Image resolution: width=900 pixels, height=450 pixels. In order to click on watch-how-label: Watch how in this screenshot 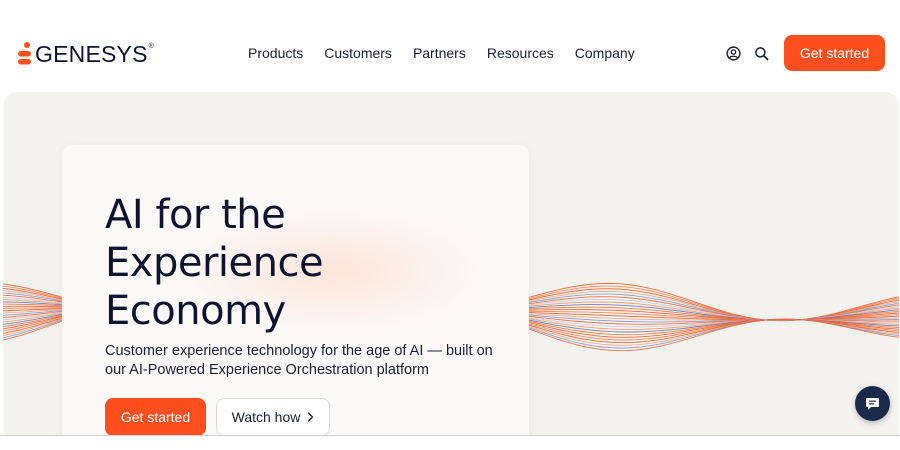, I will do `click(266, 417)`.